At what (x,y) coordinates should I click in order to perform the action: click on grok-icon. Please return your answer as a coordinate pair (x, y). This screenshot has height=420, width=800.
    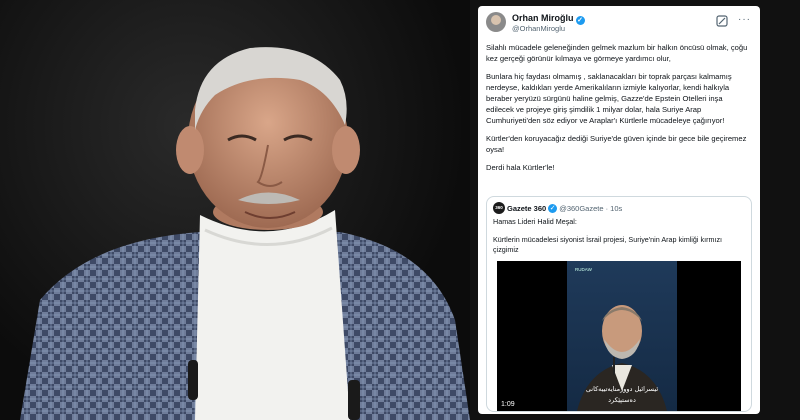
    Looking at the image, I should click on (722, 21).